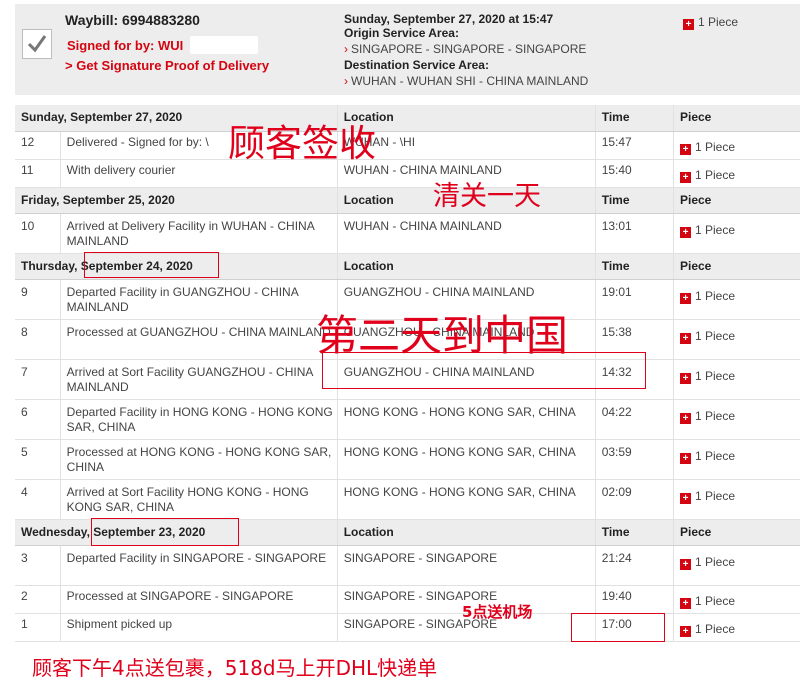 This screenshot has width=800, height=683. Describe the element at coordinates (151, 265) in the screenshot. I see `highlight-box-sep24` at that location.